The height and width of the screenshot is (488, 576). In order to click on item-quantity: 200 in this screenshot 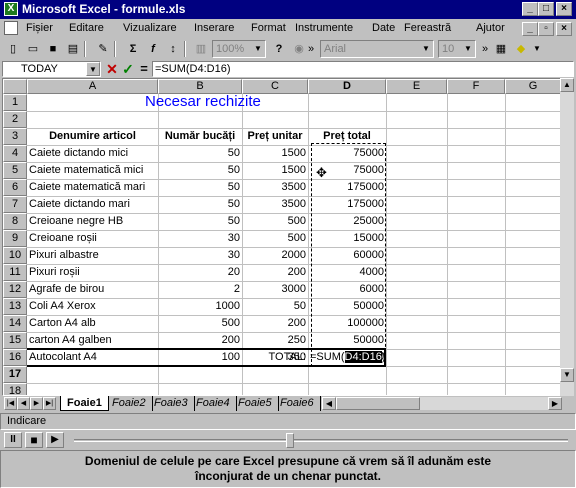, I will do `click(200, 340)`.